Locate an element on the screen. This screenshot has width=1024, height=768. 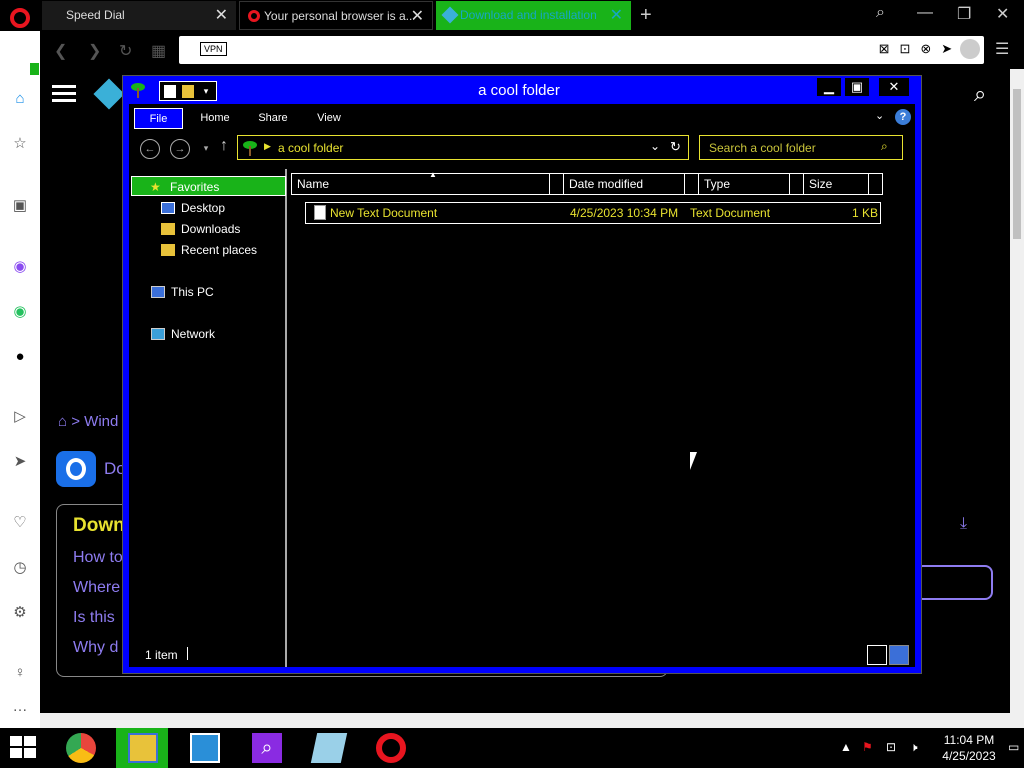
tabs-grid-icon: ▦ is located at coordinates (158, 51).